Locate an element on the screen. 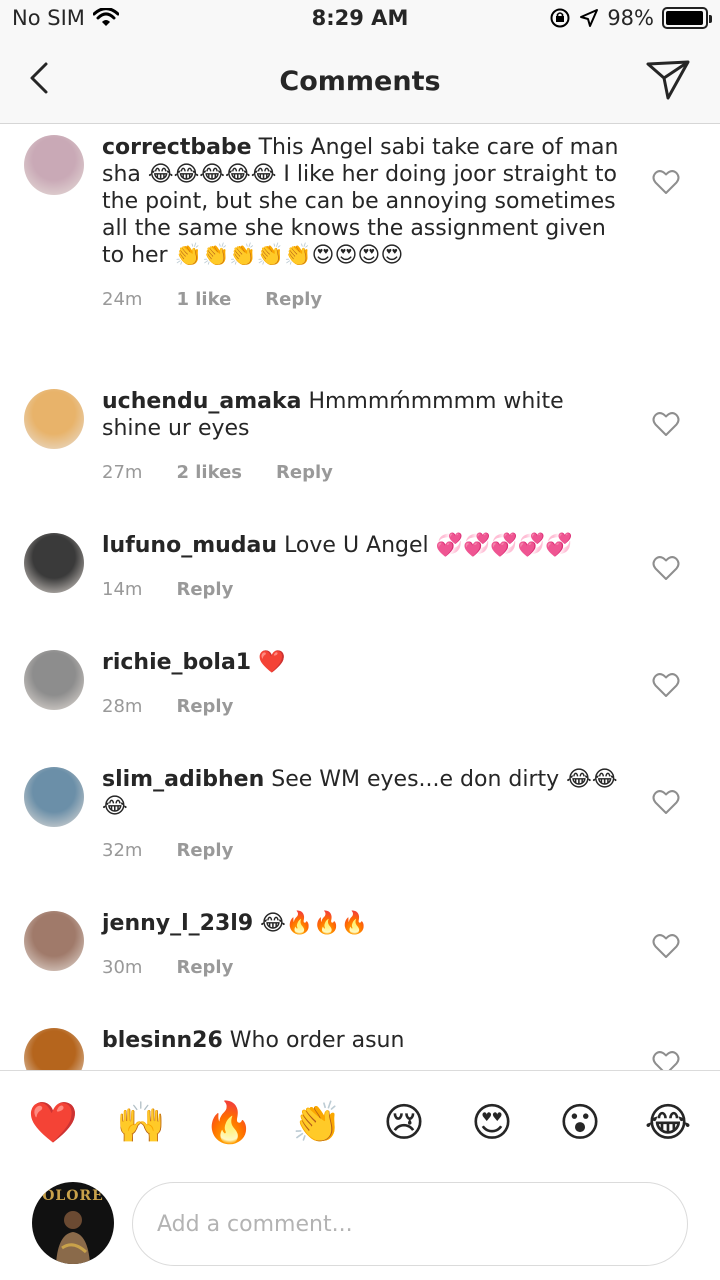 This screenshot has width=720, height=1280. comment-username: blesinn26 is located at coordinates (162, 1040).